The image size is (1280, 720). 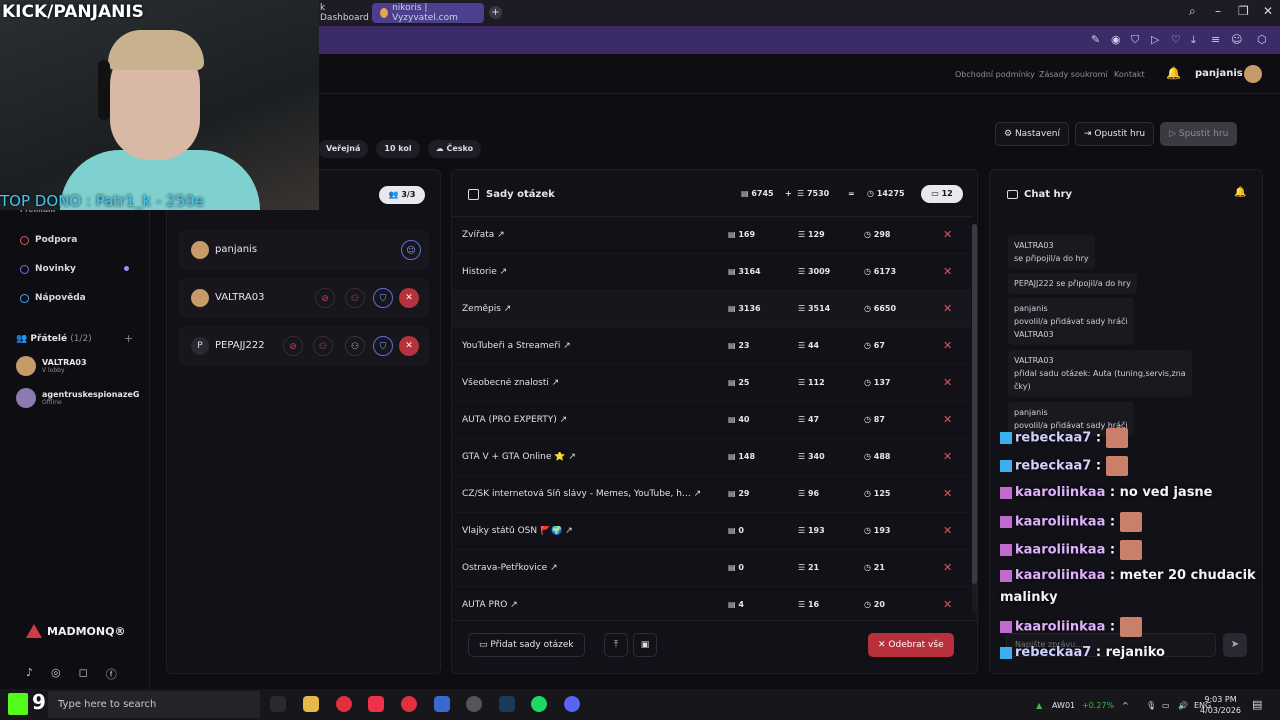 What do you see at coordinates (1193, 40) in the screenshot?
I see `download-icon: ⤓` at bounding box center [1193, 40].